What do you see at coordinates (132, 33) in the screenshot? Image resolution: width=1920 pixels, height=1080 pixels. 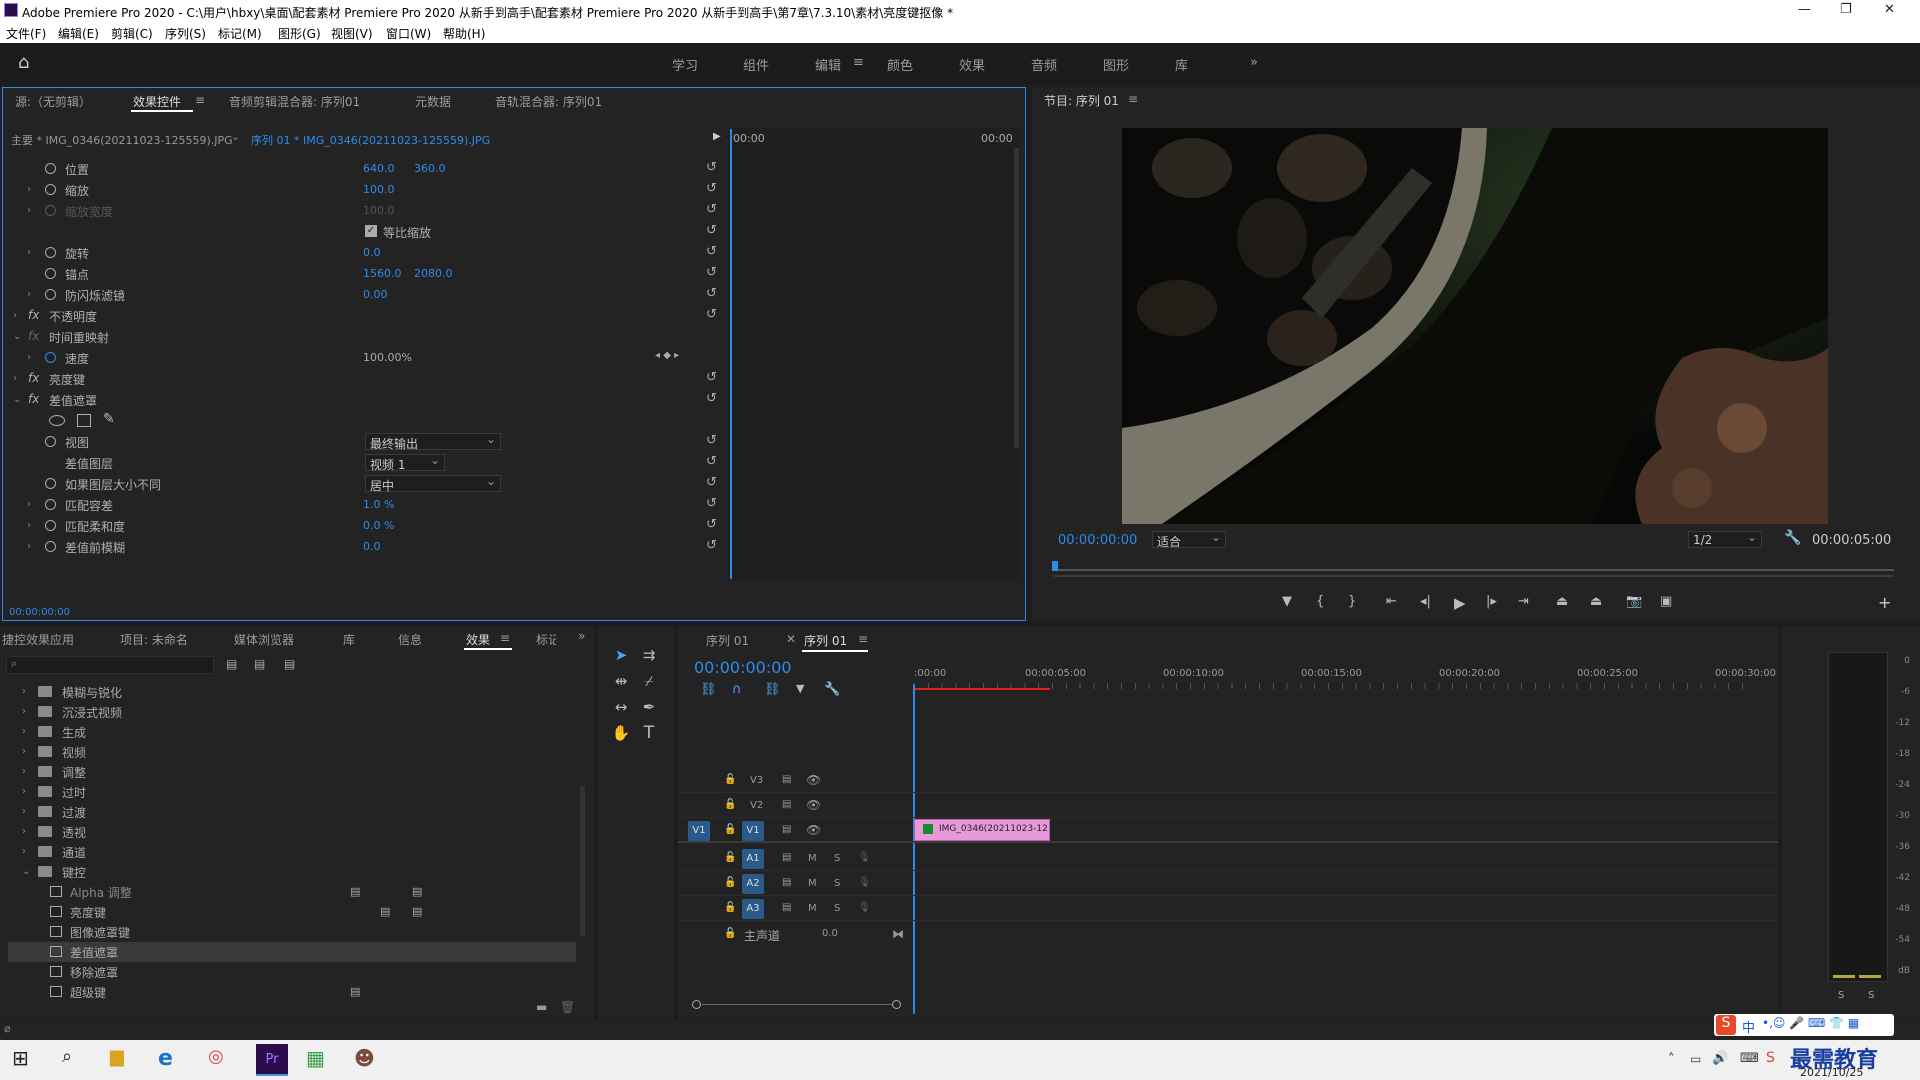 I see `menu-clip: 剪辑(C)` at bounding box center [132, 33].